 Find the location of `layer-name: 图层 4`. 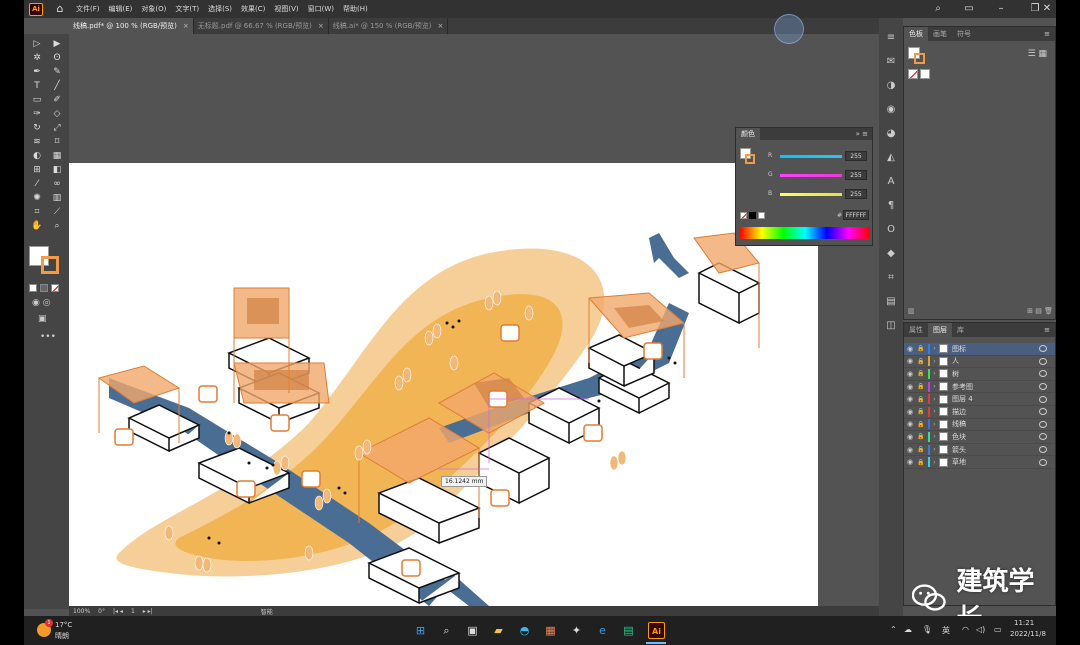

layer-name: 图层 4 is located at coordinates (995, 399).